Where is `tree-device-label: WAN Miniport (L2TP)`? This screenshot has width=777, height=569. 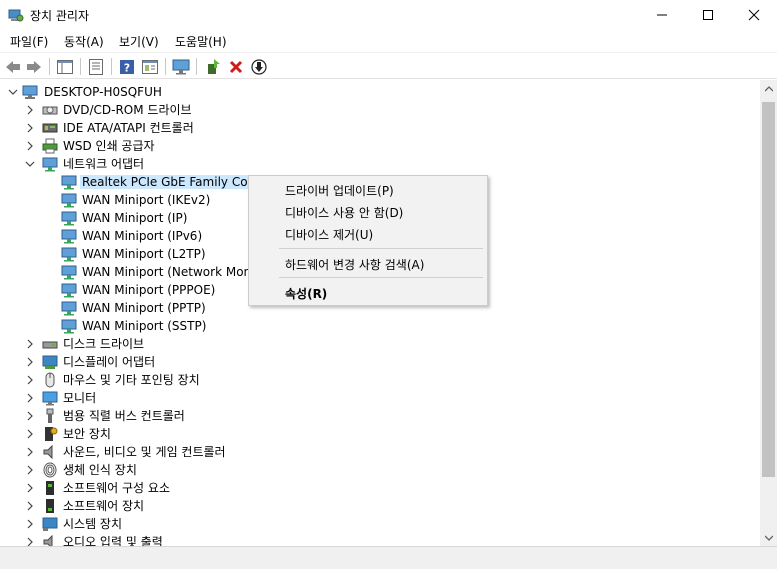 tree-device-label: WAN Miniport (L2TP) is located at coordinates (144, 254).